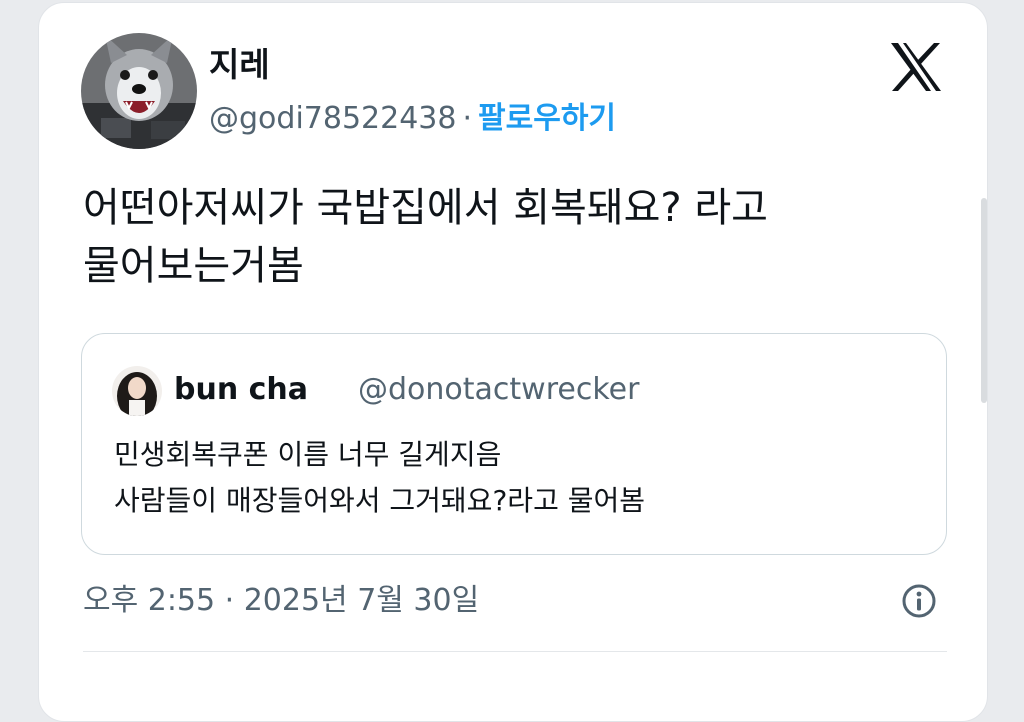 Image resolution: width=1024 pixels, height=722 pixels. I want to click on quoted-author-avatar, so click(137, 391).